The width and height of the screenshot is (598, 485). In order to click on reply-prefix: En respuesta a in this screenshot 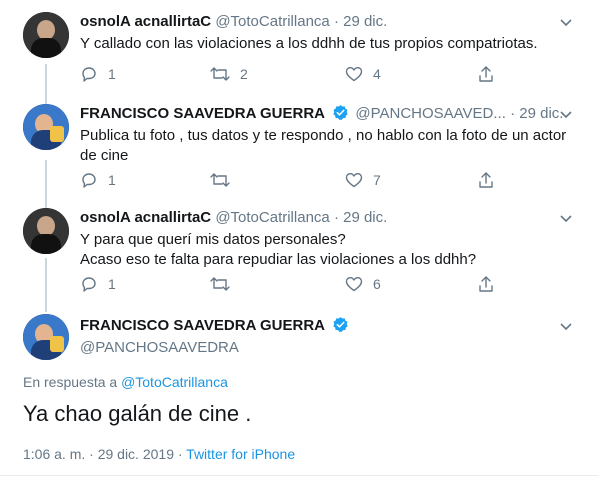, I will do `click(70, 382)`.